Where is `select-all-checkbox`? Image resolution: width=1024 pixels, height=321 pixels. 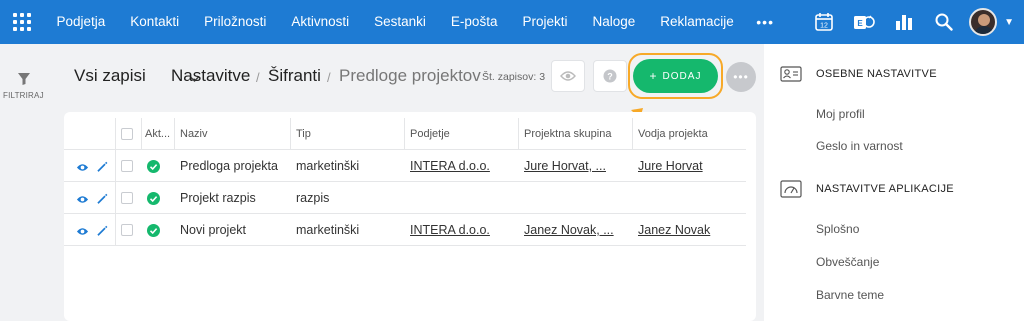 select-all-checkbox is located at coordinates (127, 134).